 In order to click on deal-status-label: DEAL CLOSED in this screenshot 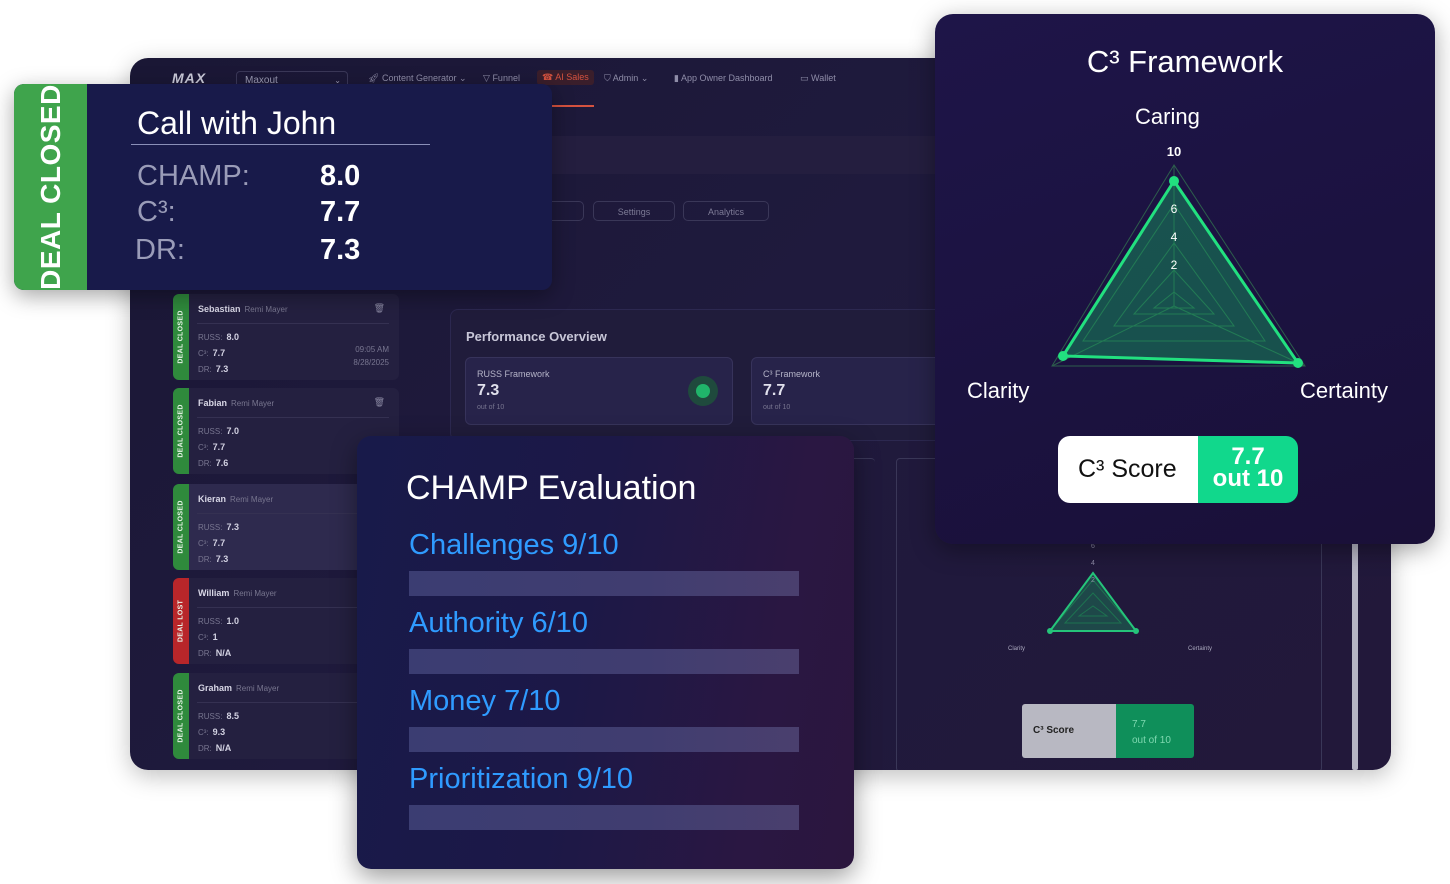, I will do `click(50, 187)`.